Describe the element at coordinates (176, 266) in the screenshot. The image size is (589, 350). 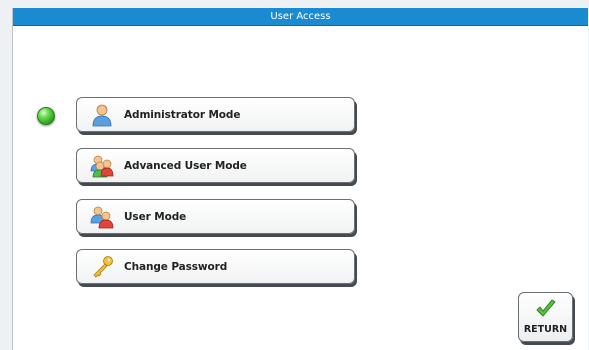
I see `change-password-label: Change Password` at that location.